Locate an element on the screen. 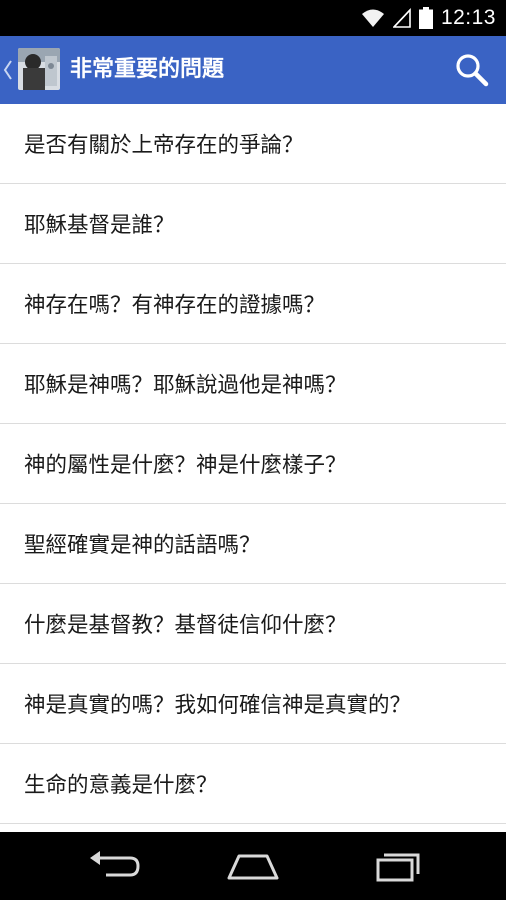  list-item-label: 耶穌基督是誰？ is located at coordinates (99, 225).